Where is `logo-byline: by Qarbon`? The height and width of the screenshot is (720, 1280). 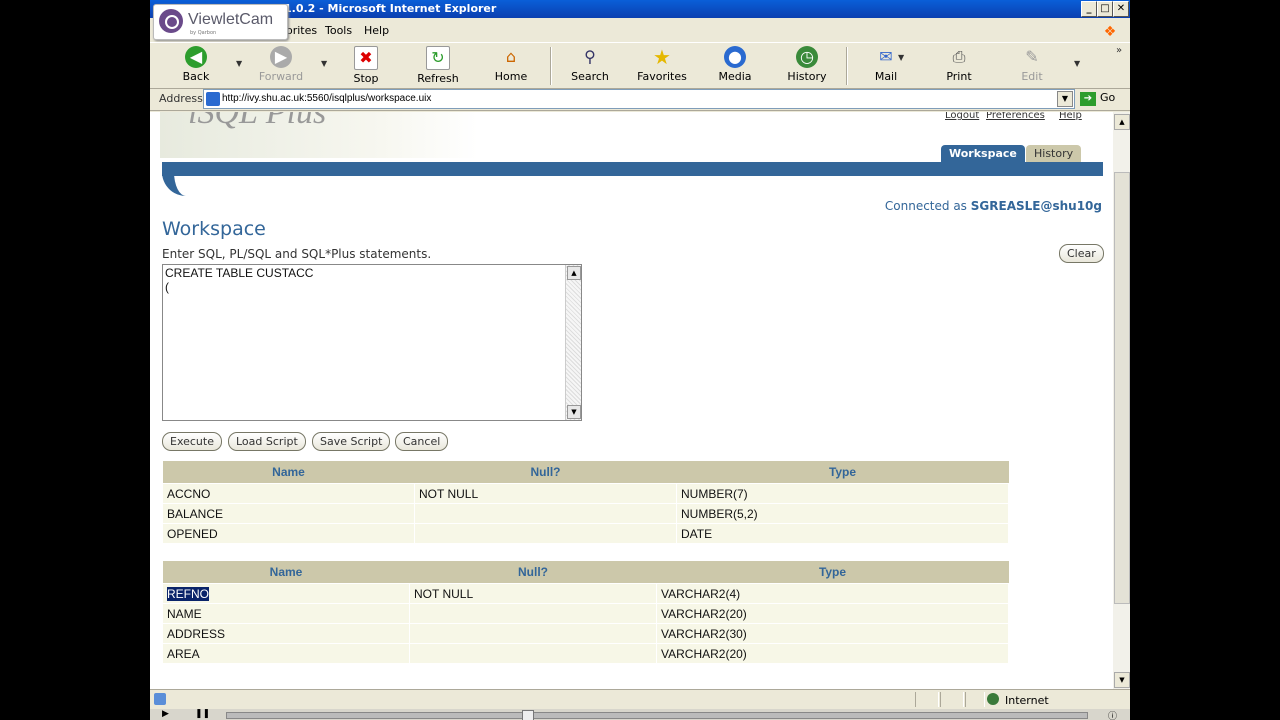
logo-byline: by Qarbon is located at coordinates (203, 33).